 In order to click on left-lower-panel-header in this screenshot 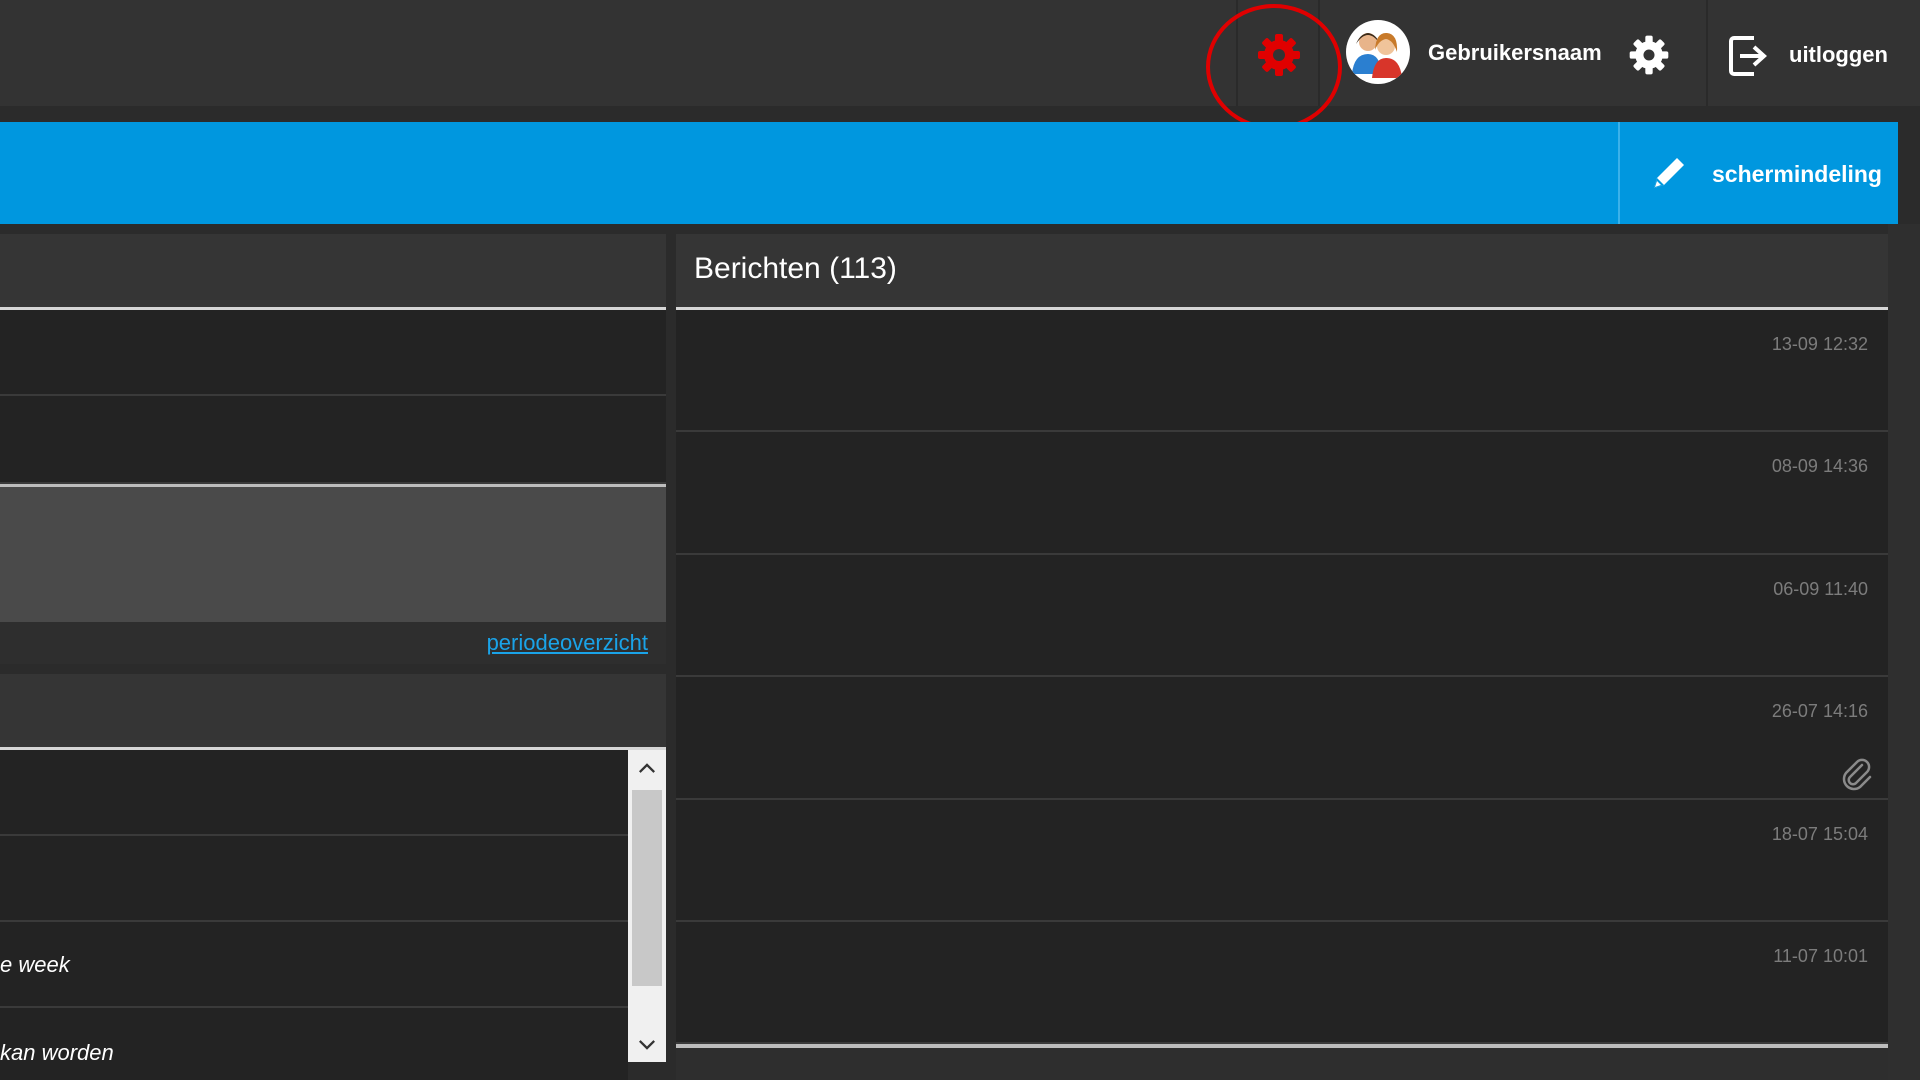, I will do `click(333, 712)`.